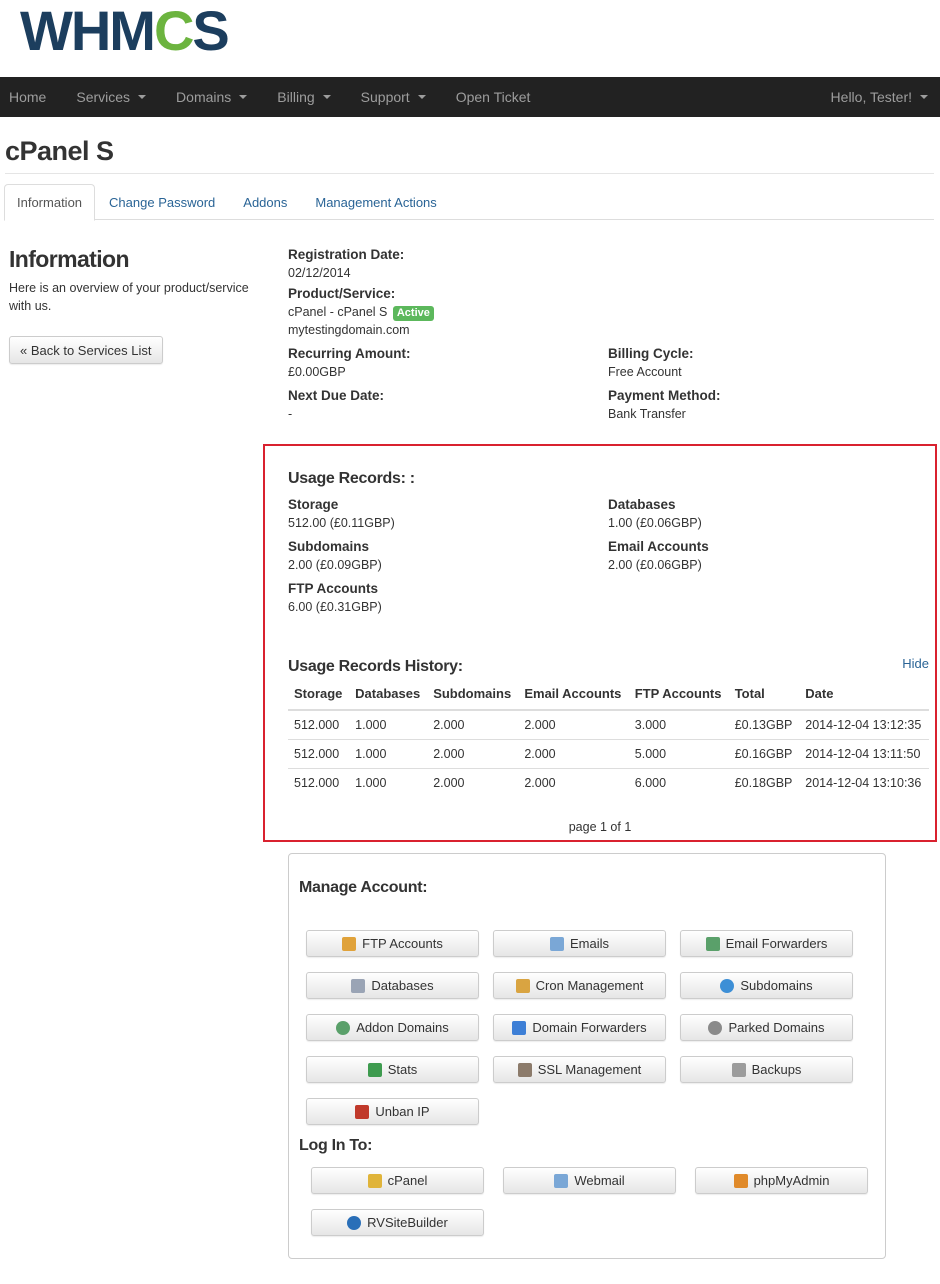 The width and height of the screenshot is (940, 1284). I want to click on tab-information: Information, so click(50, 202).